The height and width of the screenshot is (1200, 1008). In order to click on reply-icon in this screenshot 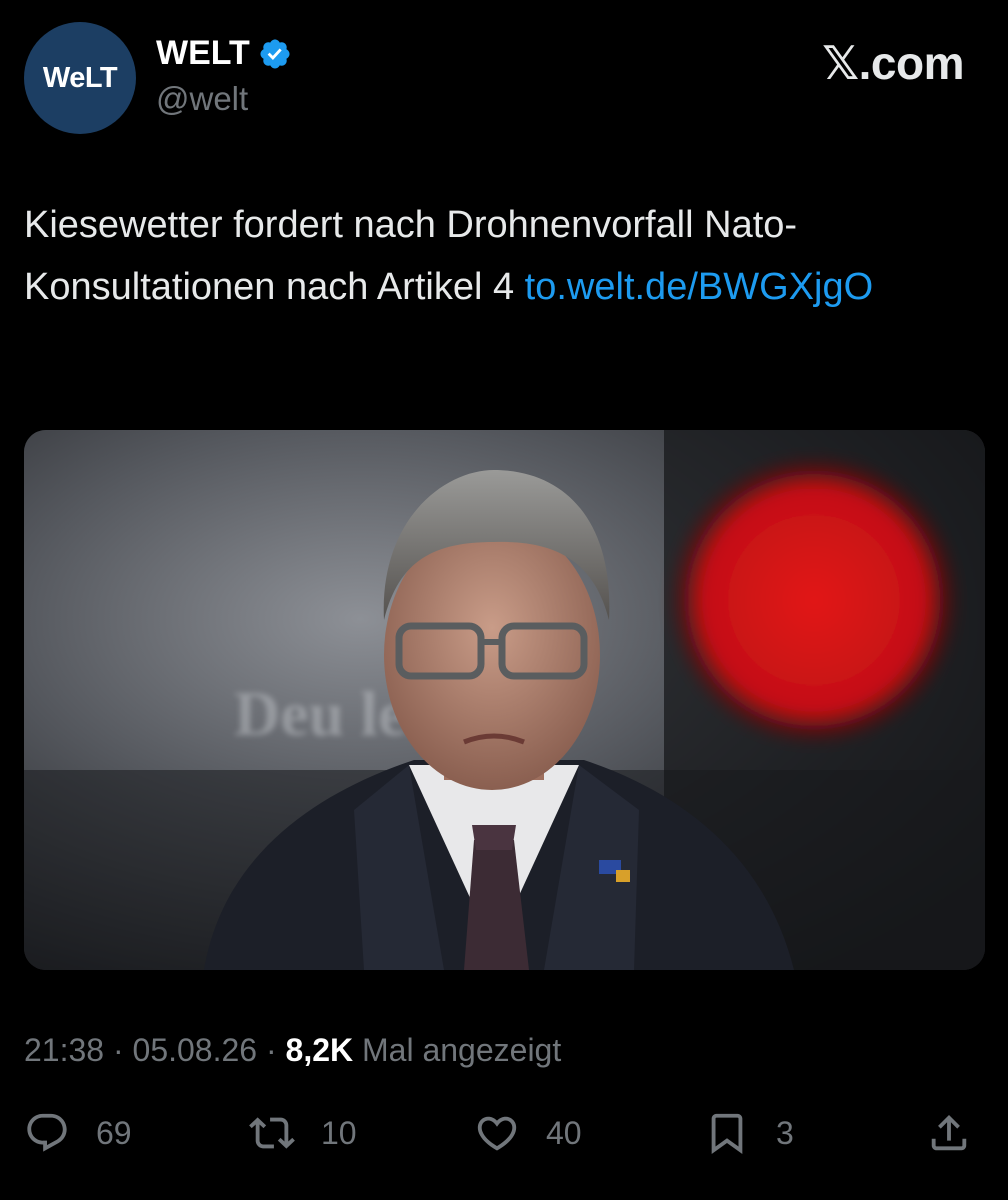, I will do `click(47, 1132)`.